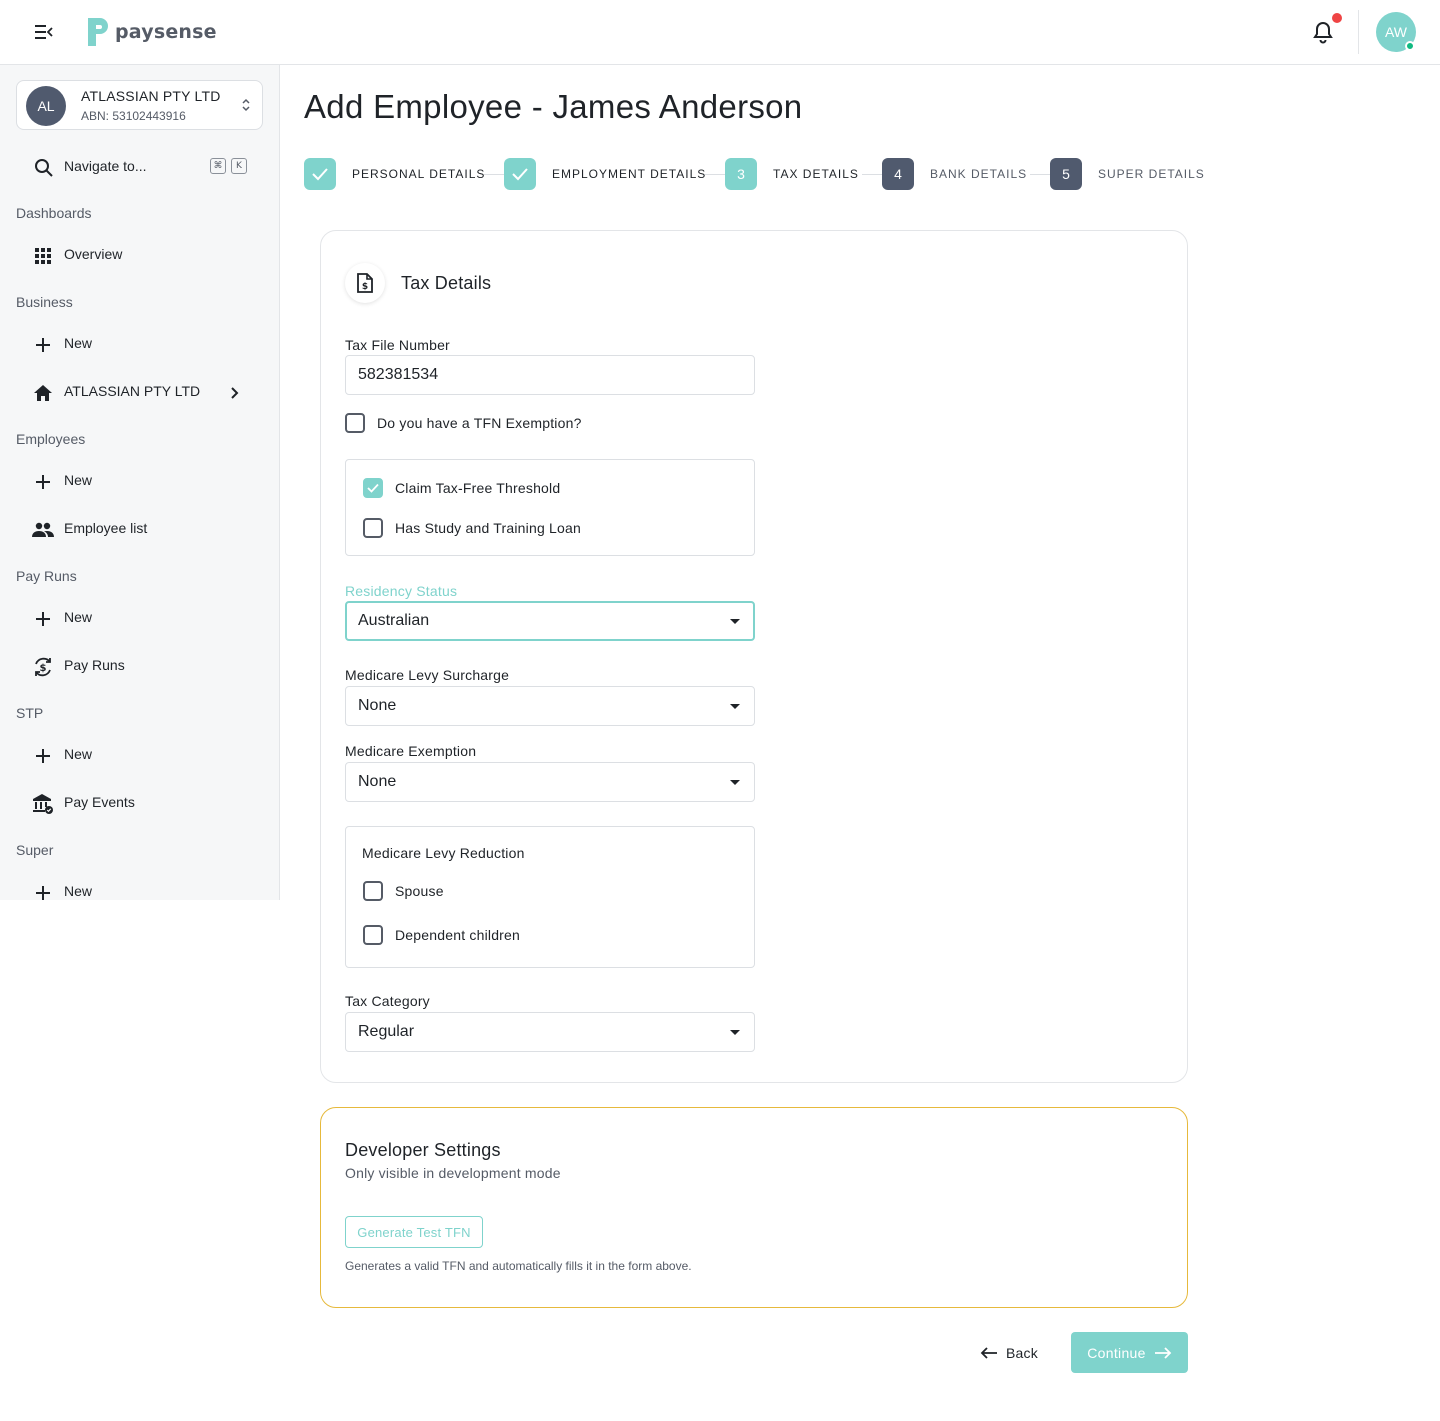  Describe the element at coordinates (365, 283) in the screenshot. I see `tax-document-icon: $` at that location.